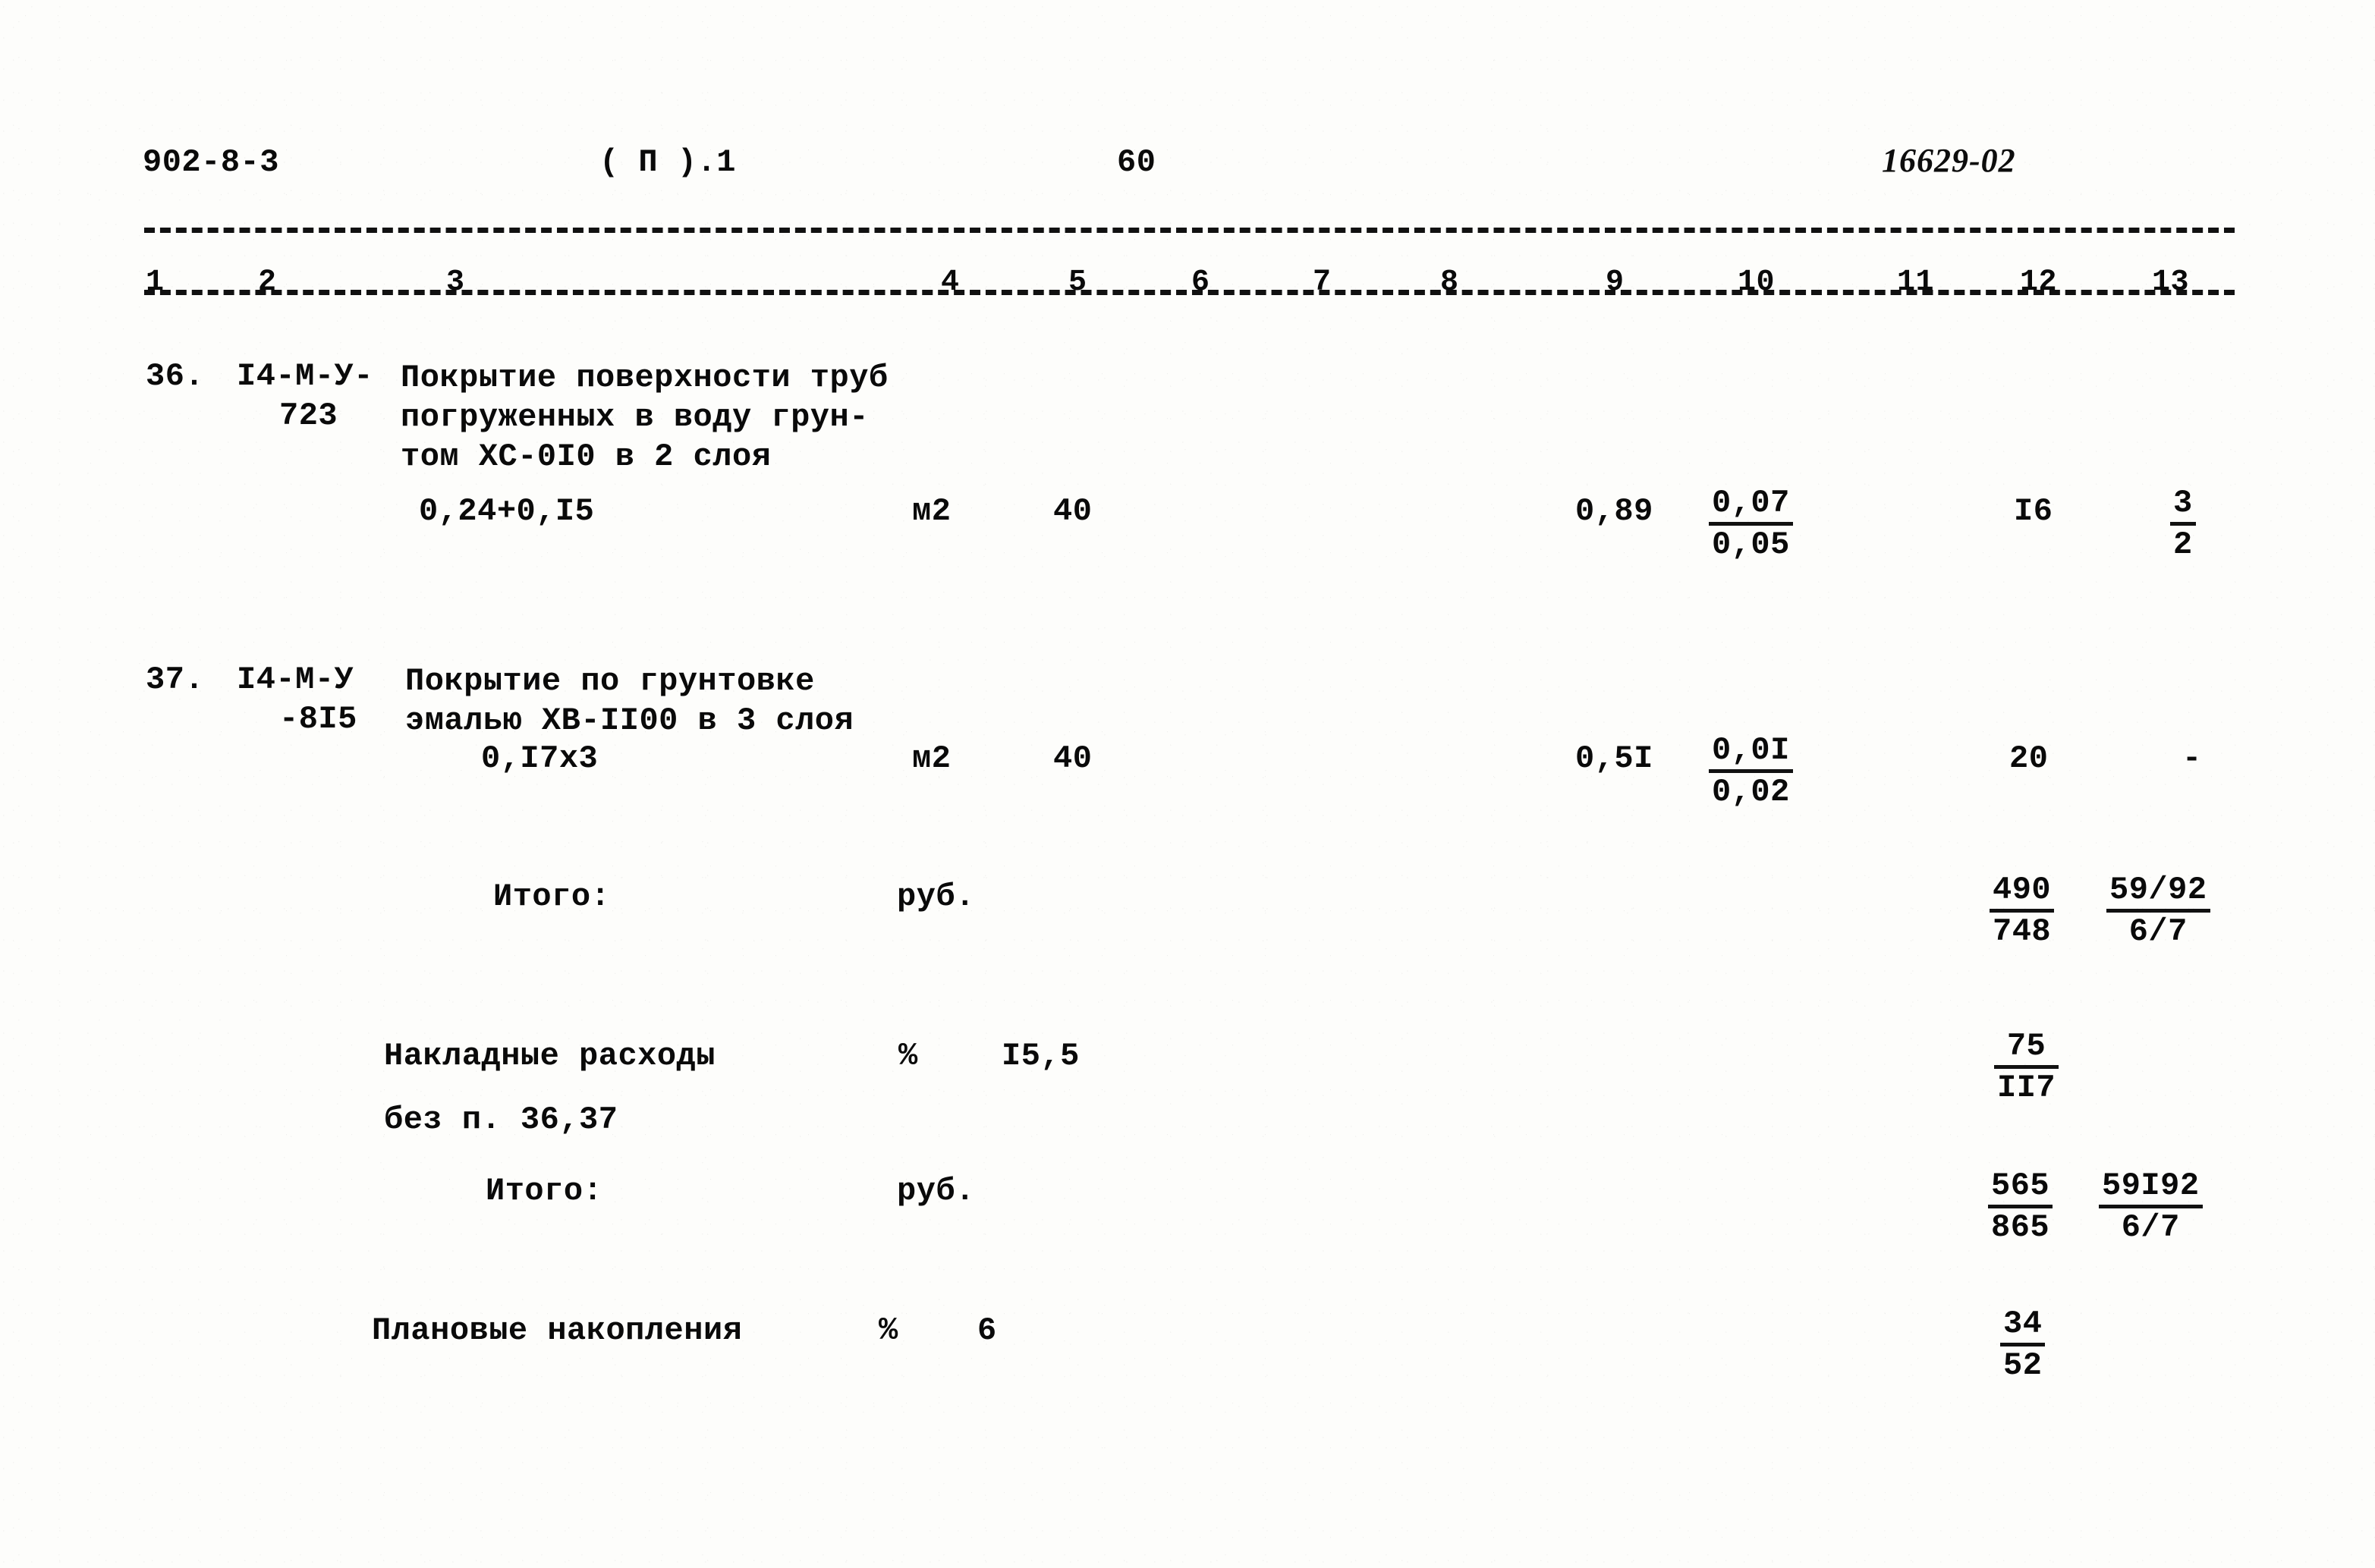  Describe the element at coordinates (950, 283) in the screenshot. I see `column-number-4: 4` at that location.